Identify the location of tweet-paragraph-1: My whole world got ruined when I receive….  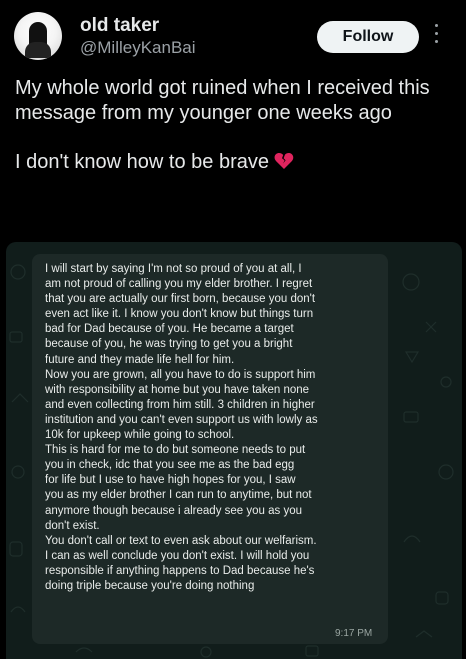
(222, 100).